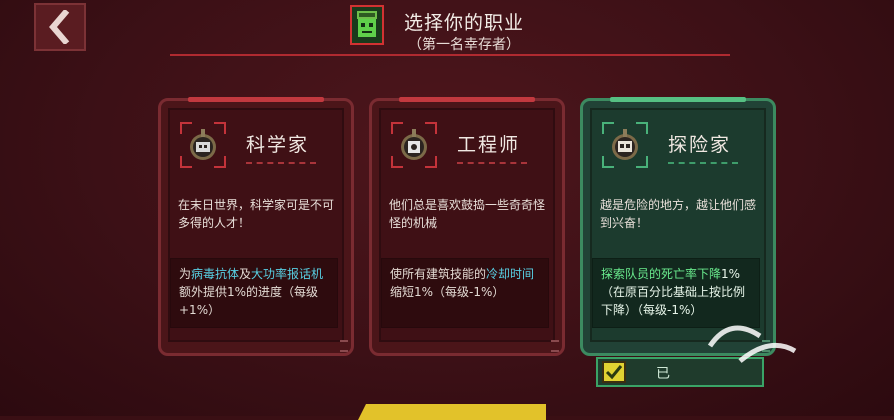  What do you see at coordinates (700, 145) in the screenshot?
I see `card-title: 探险家` at bounding box center [700, 145].